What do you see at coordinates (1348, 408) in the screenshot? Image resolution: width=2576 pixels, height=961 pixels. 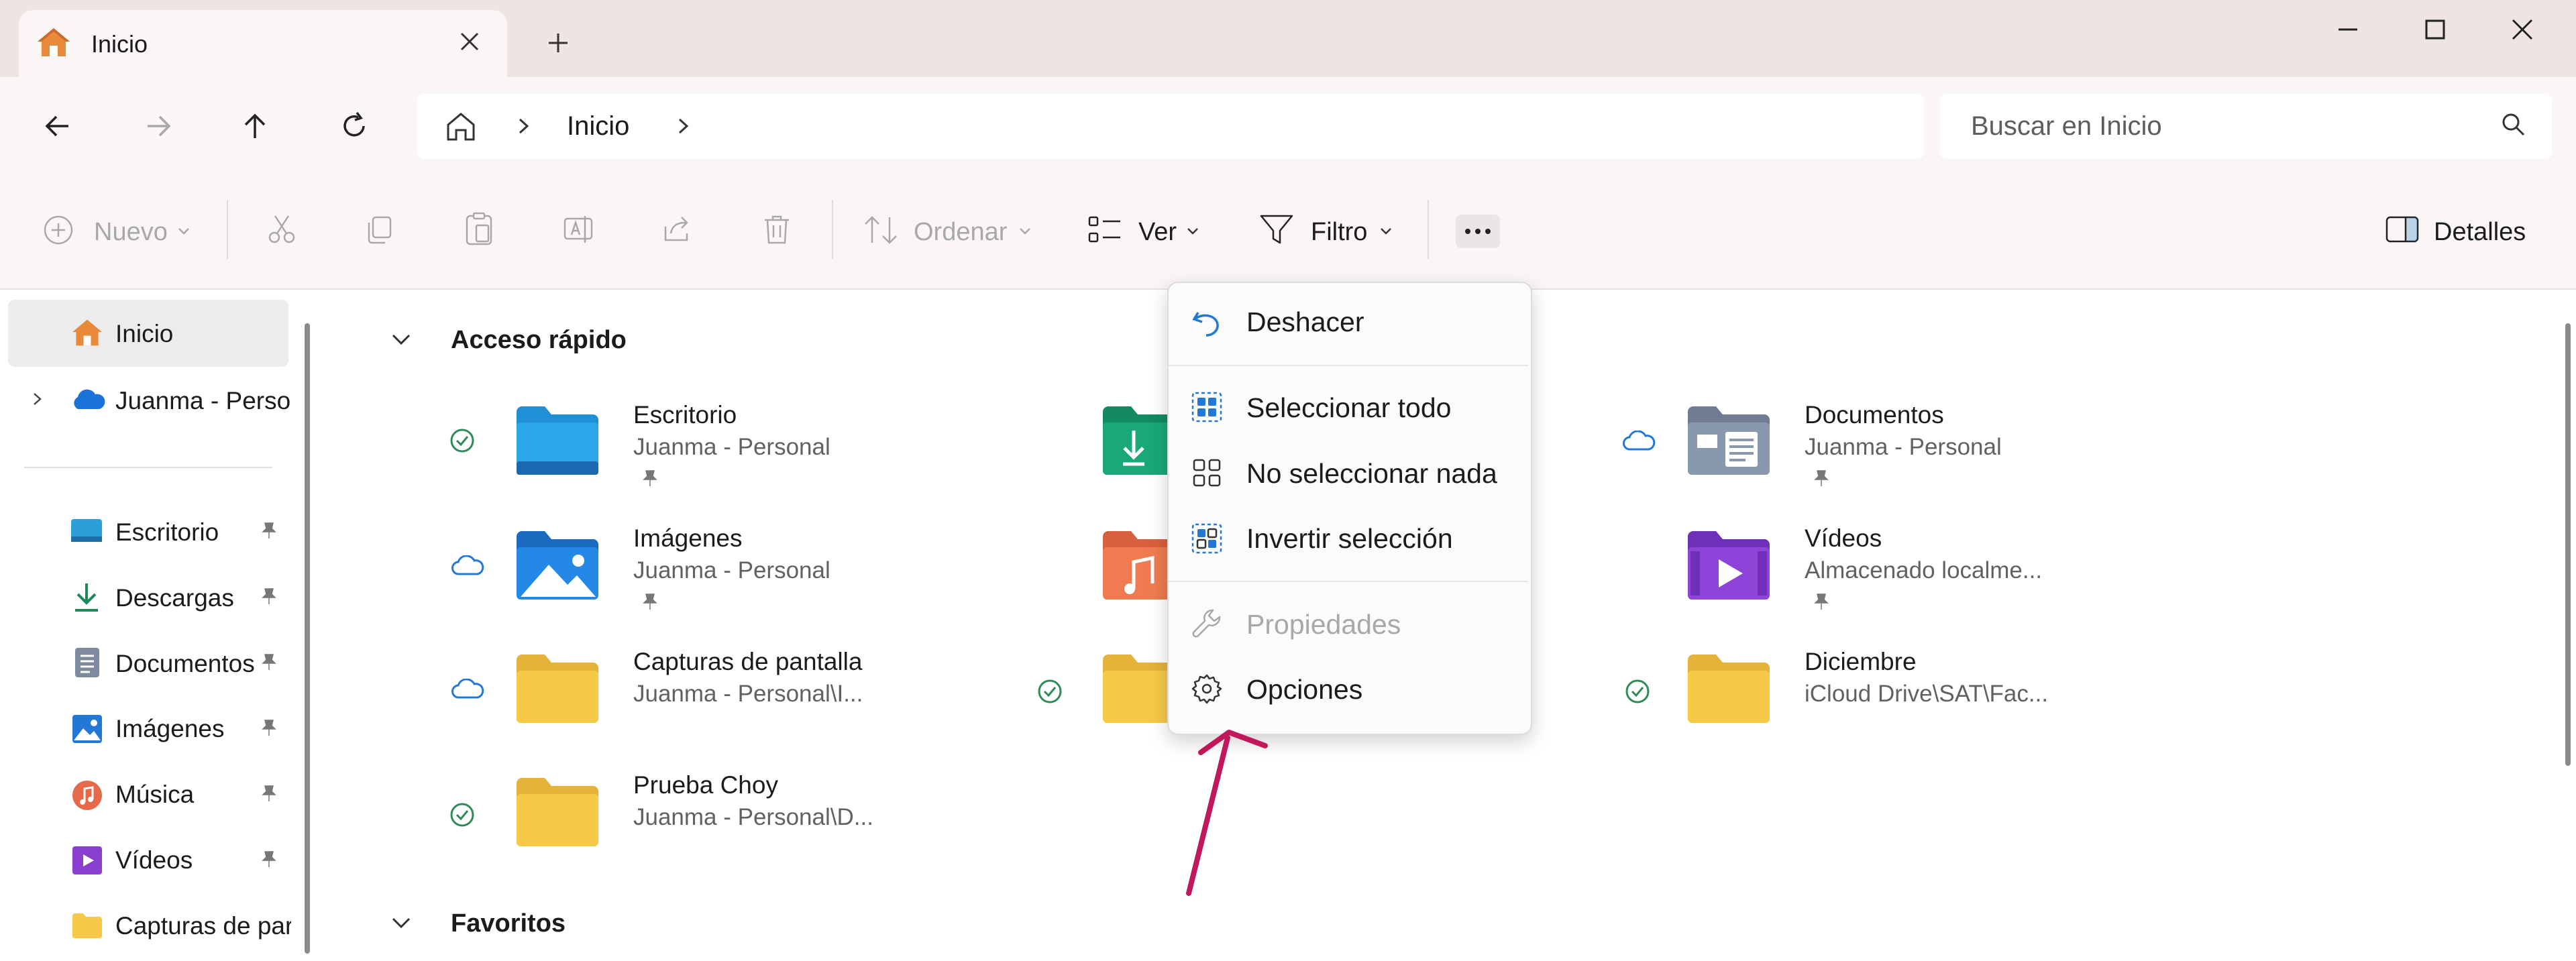 I see `menu-item-select-all: Seleccionar todo` at bounding box center [1348, 408].